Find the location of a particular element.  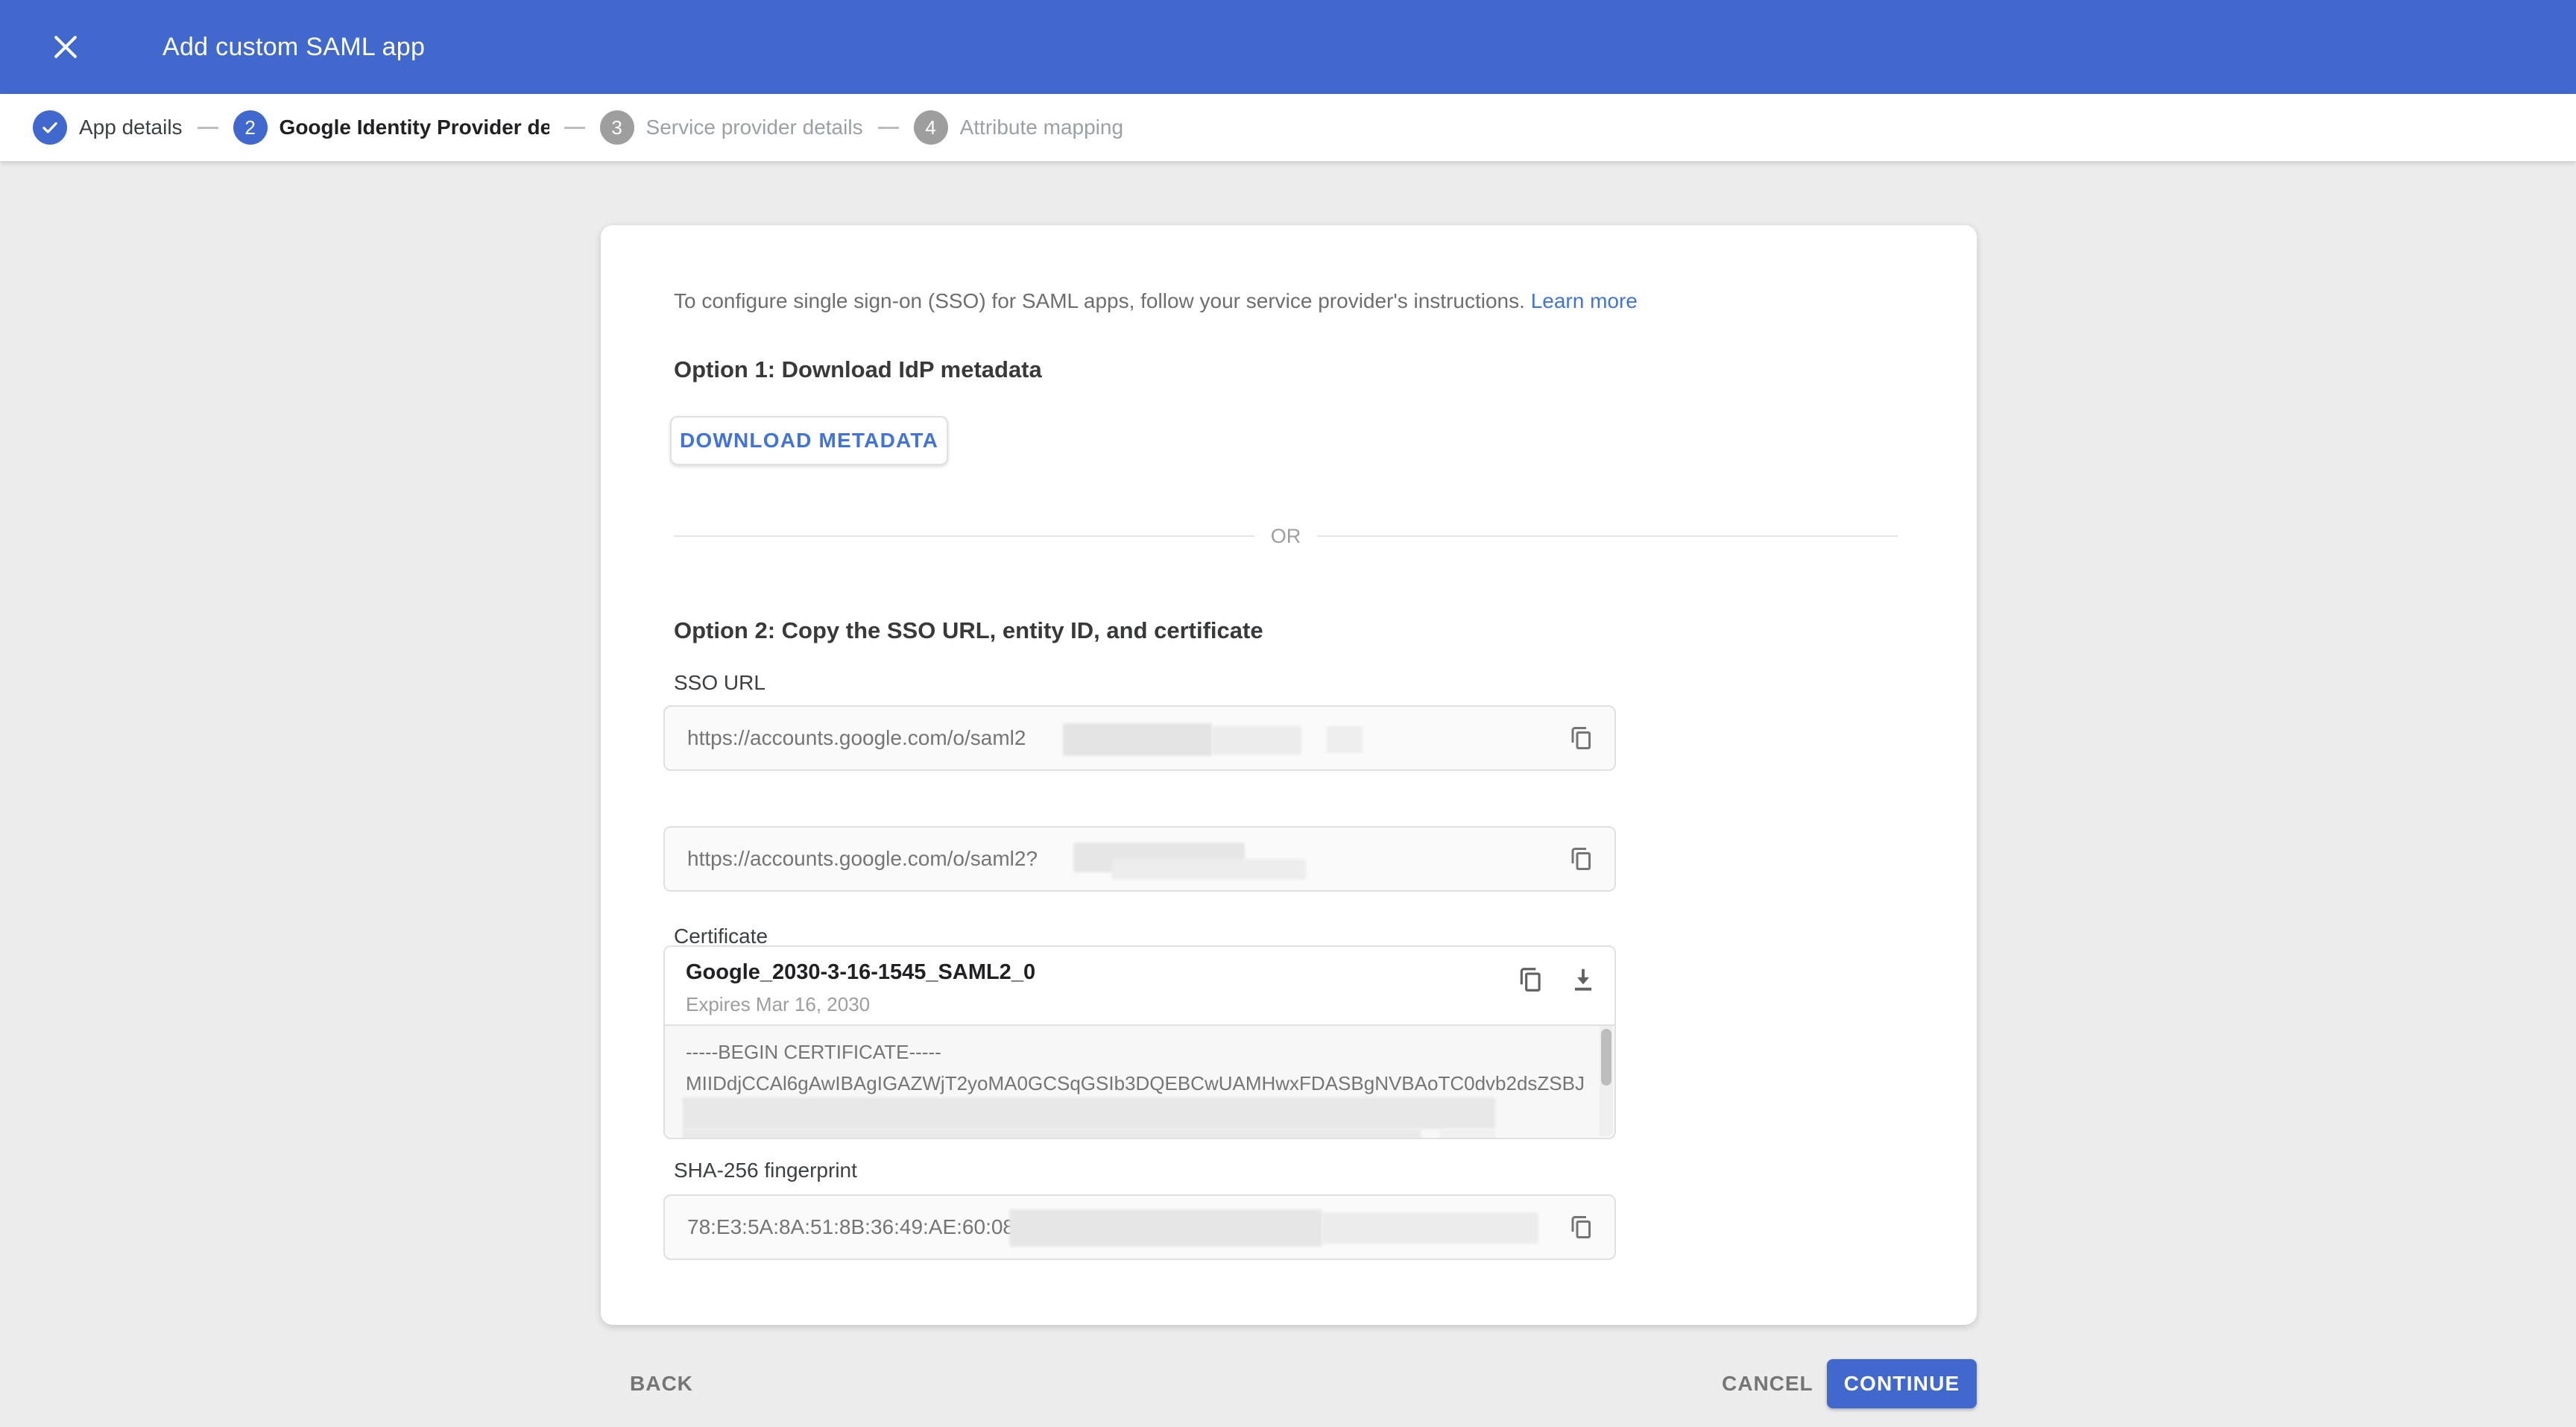

download-icon is located at coordinates (1584, 980).